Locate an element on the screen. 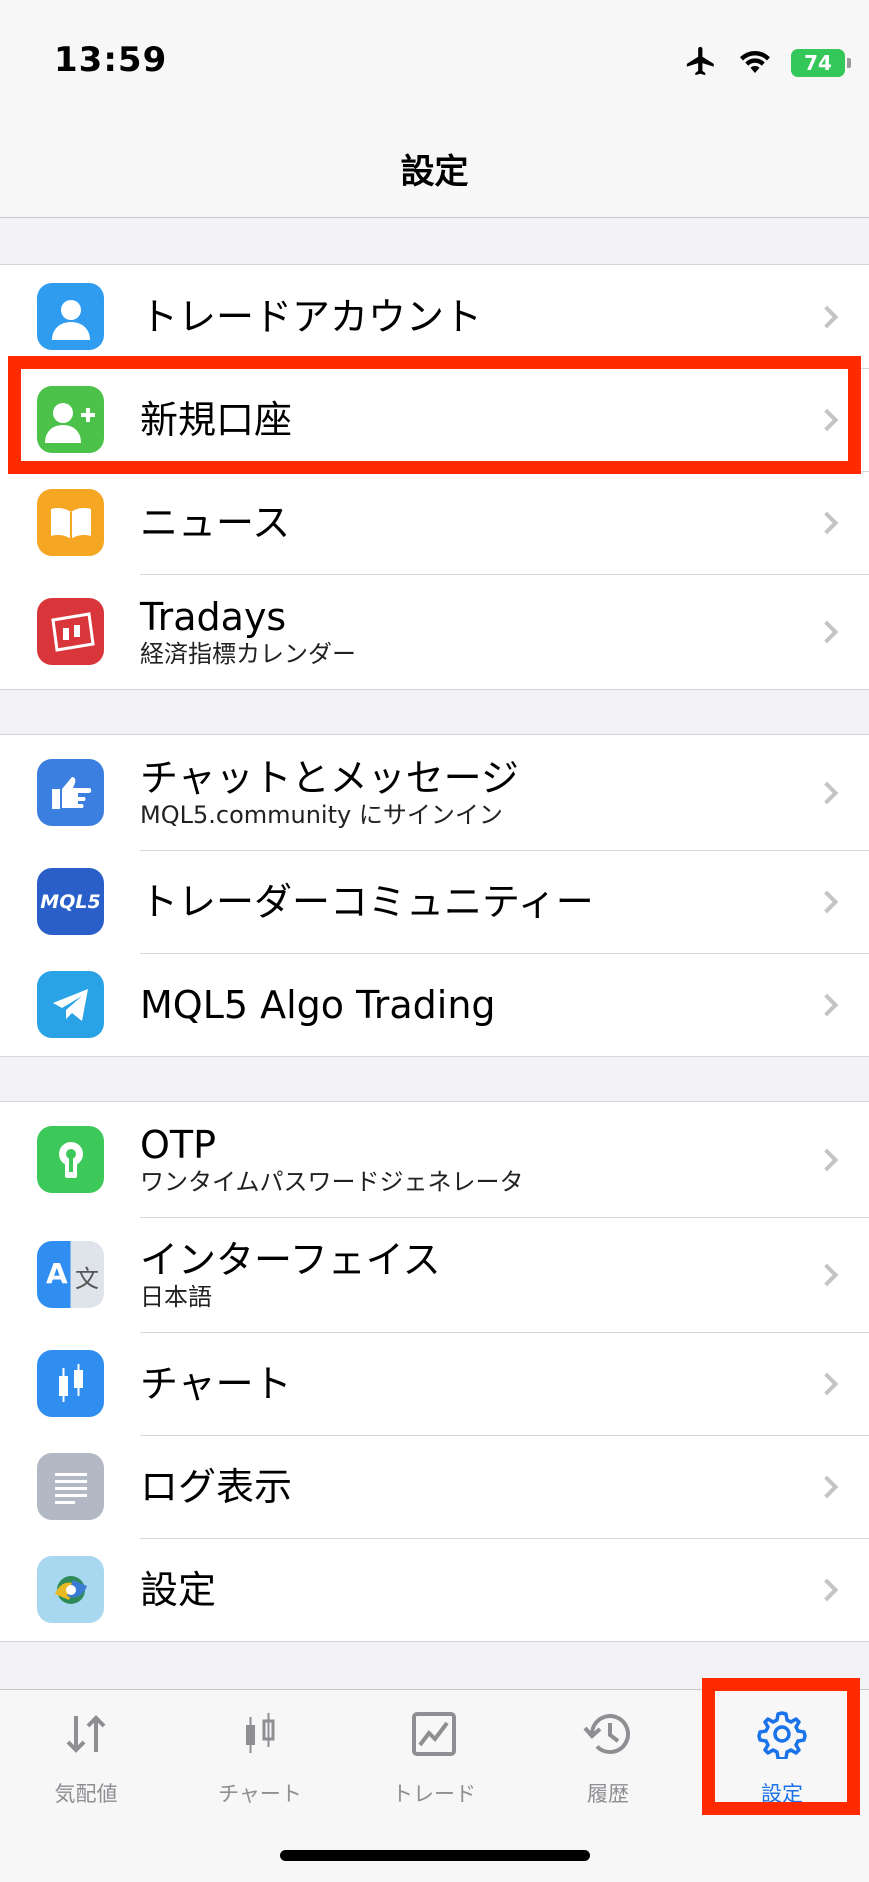 The width and height of the screenshot is (869, 1882). translate-icon: A 文 is located at coordinates (70, 1274).